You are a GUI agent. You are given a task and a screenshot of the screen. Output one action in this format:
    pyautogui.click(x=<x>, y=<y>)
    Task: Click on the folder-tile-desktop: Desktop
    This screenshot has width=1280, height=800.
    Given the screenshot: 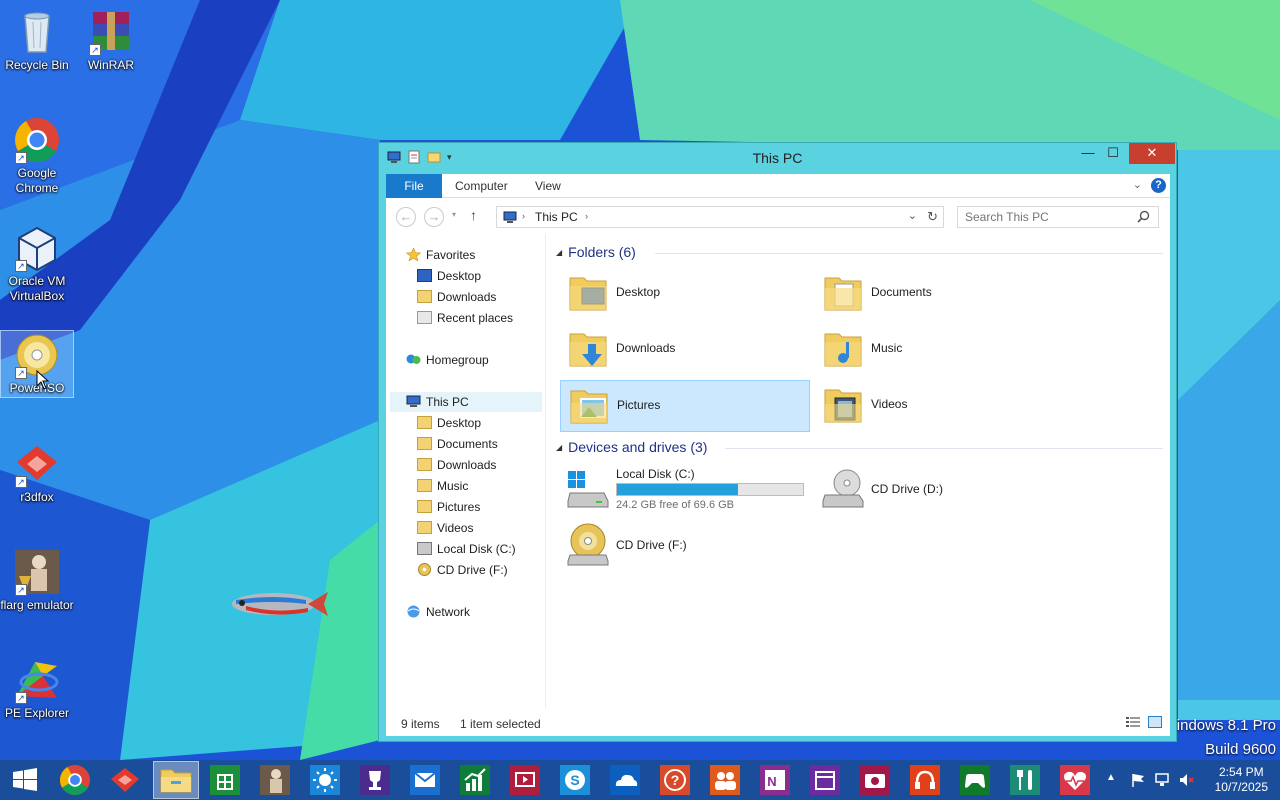 What is the action you would take?
    pyautogui.click(x=685, y=294)
    